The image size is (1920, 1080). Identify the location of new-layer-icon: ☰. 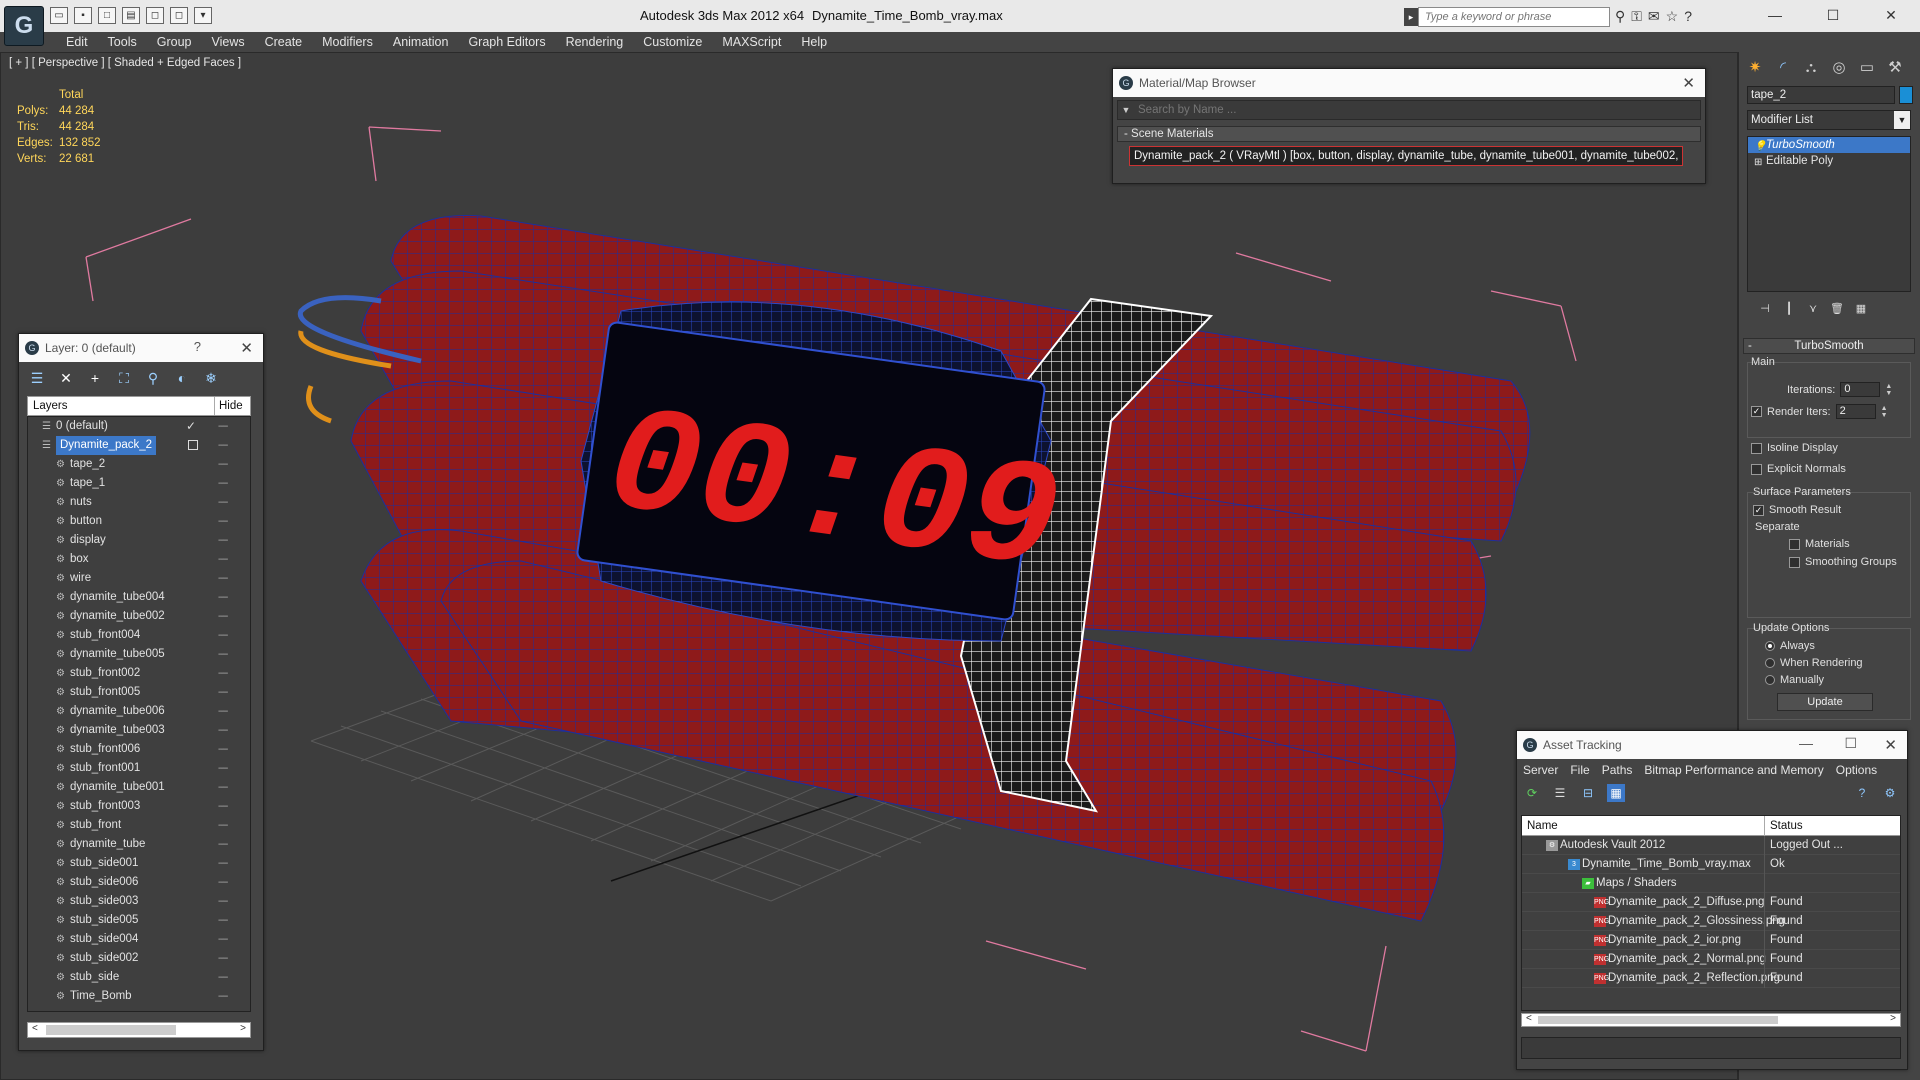
(37, 378).